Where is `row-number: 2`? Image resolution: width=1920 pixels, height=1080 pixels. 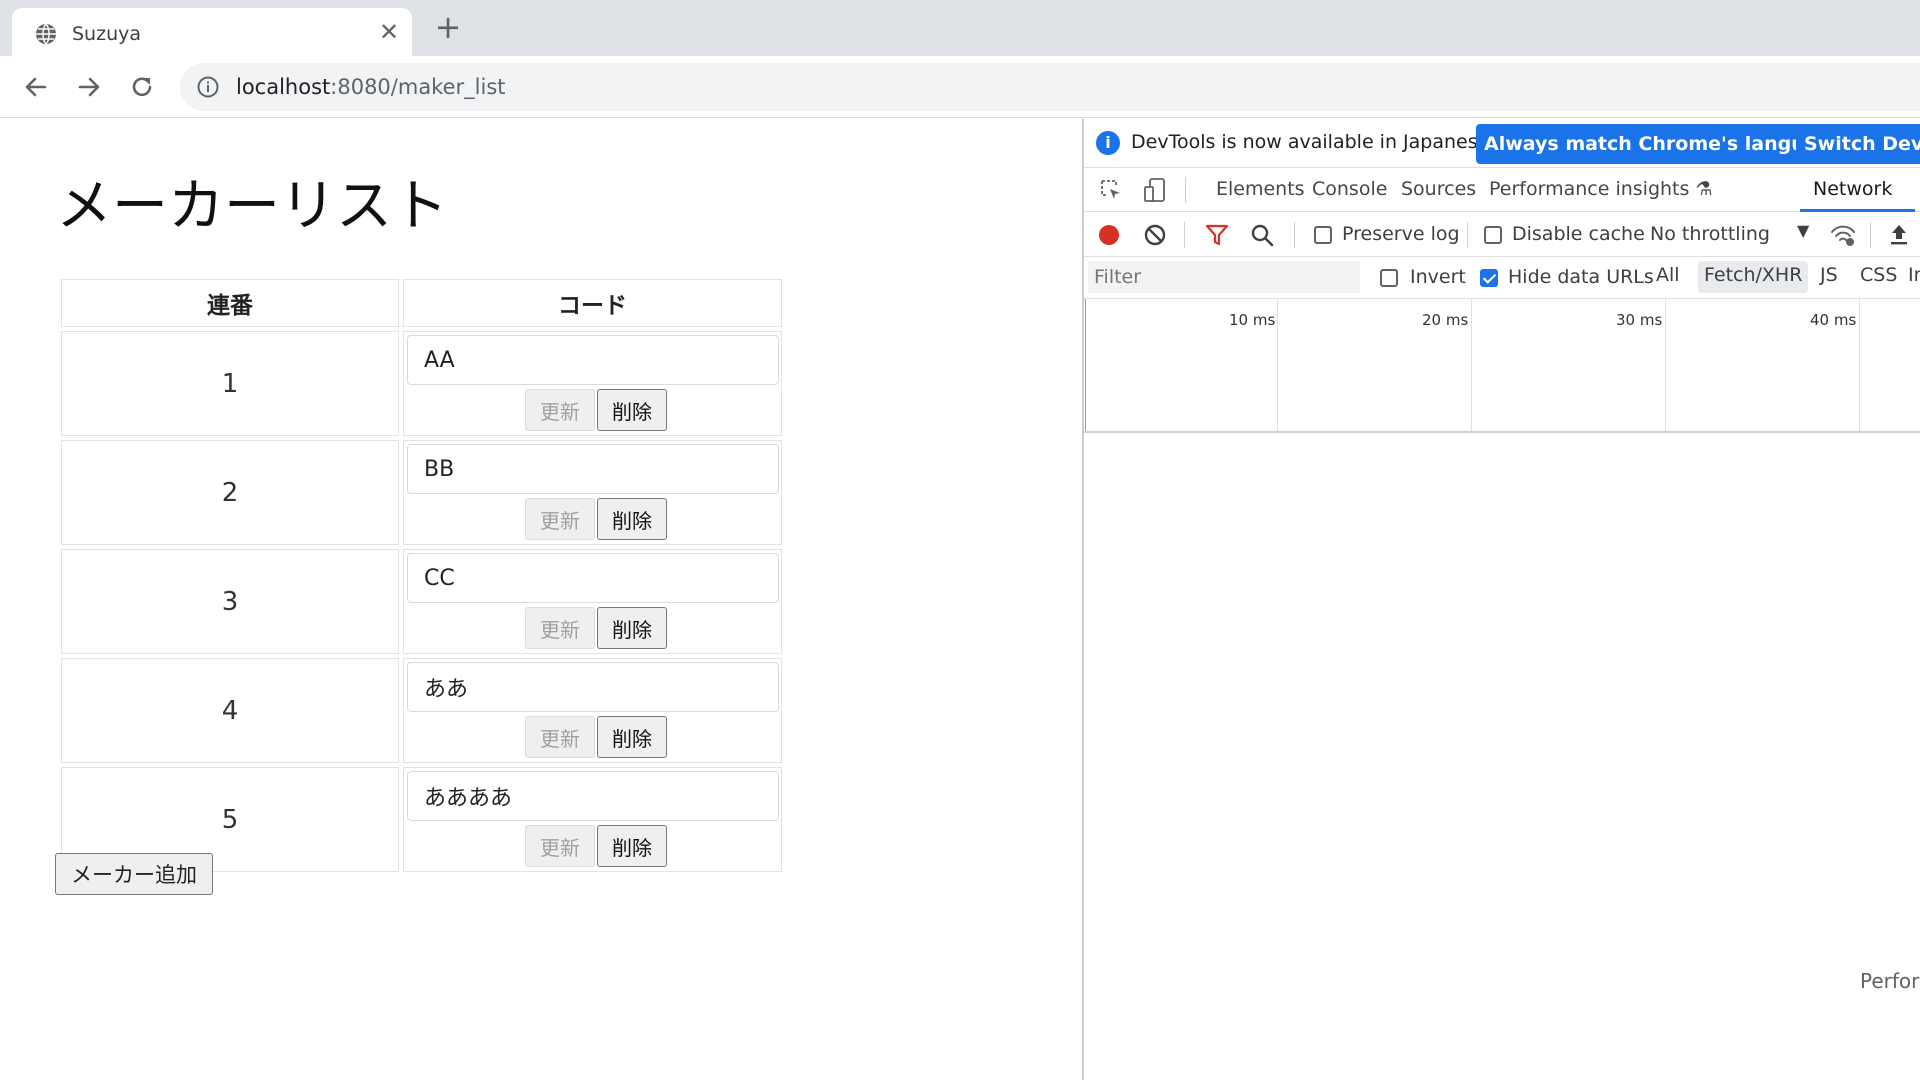 row-number: 2 is located at coordinates (230, 492).